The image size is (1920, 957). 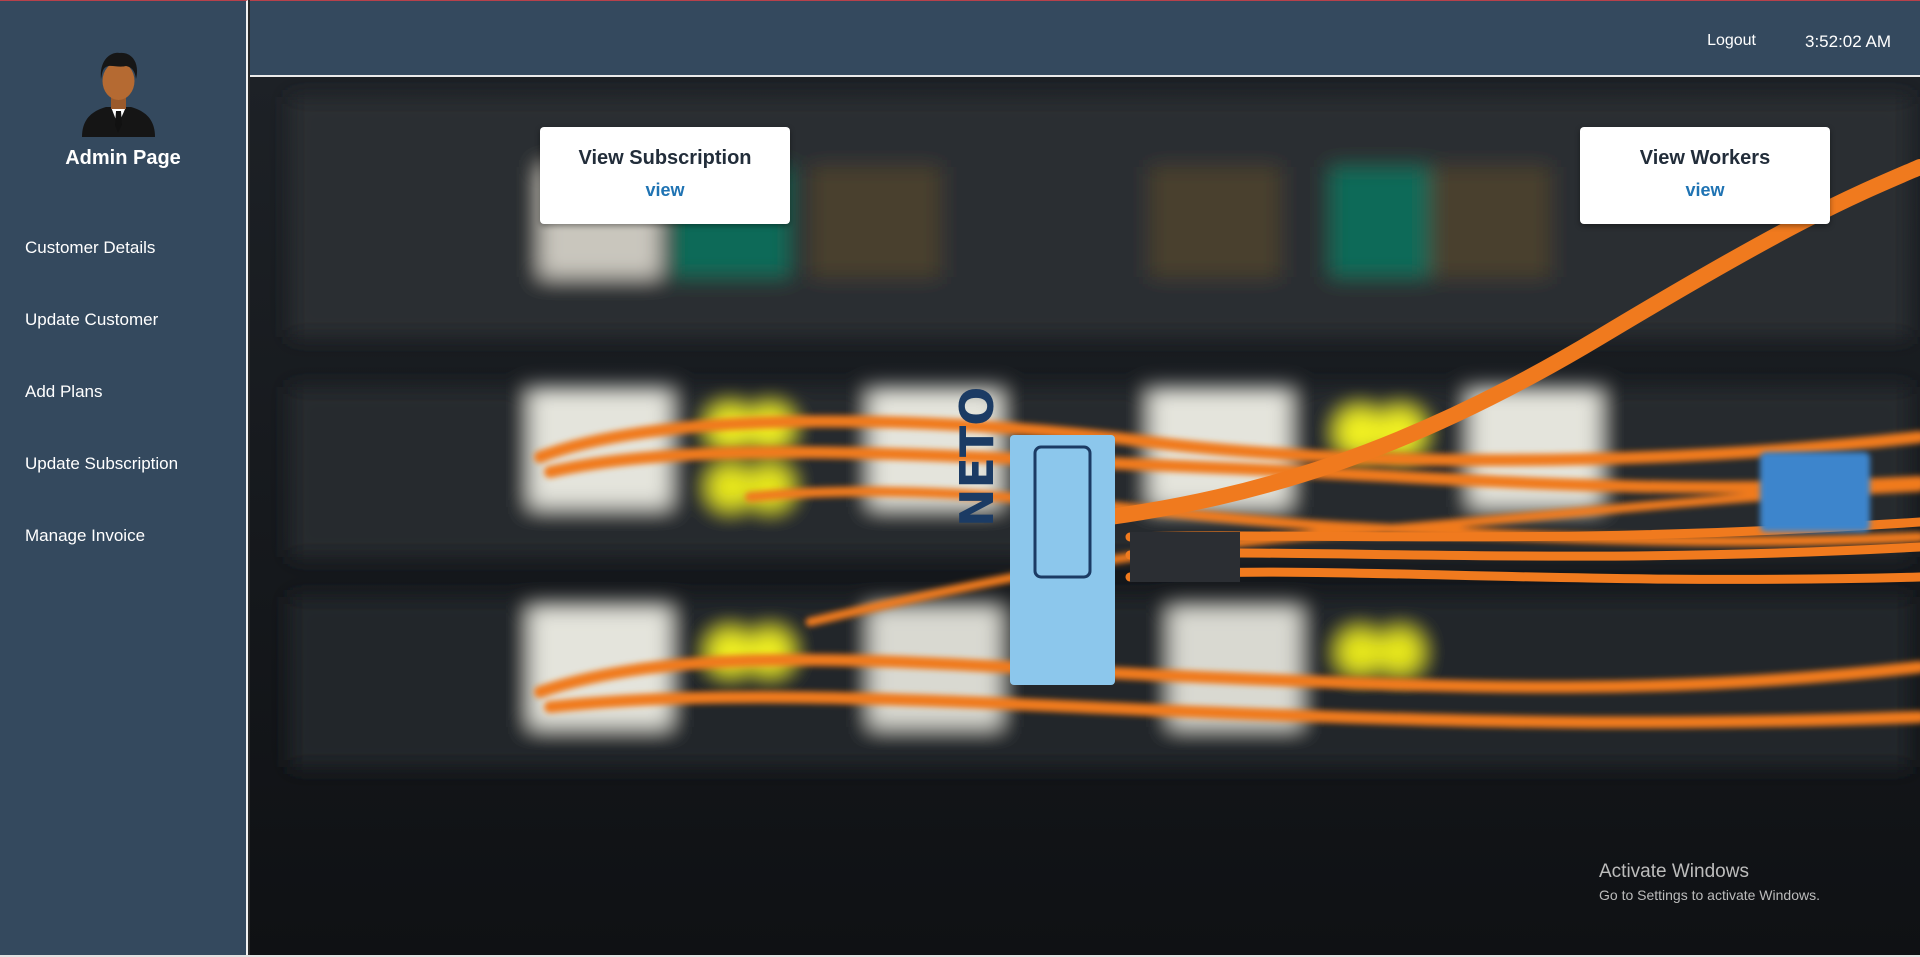 I want to click on clock-display: 3:52:02 AM, so click(x=1847, y=41).